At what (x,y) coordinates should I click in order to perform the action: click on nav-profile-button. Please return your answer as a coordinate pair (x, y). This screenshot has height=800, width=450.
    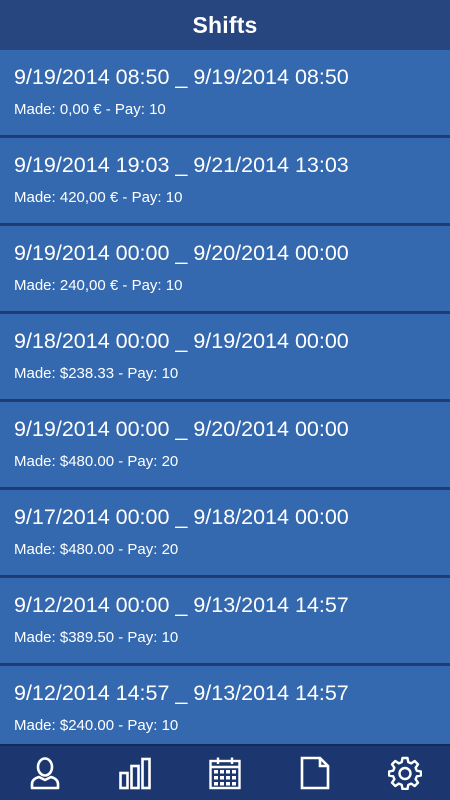
    Looking at the image, I should click on (45, 773).